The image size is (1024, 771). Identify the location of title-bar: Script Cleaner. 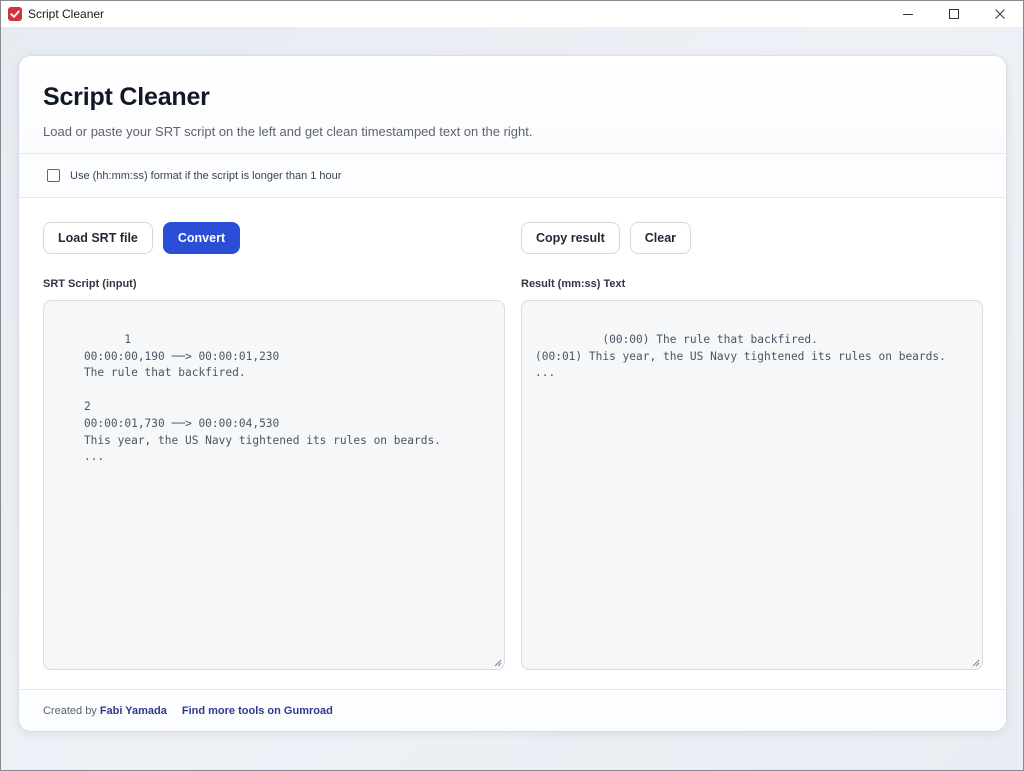
(512, 14).